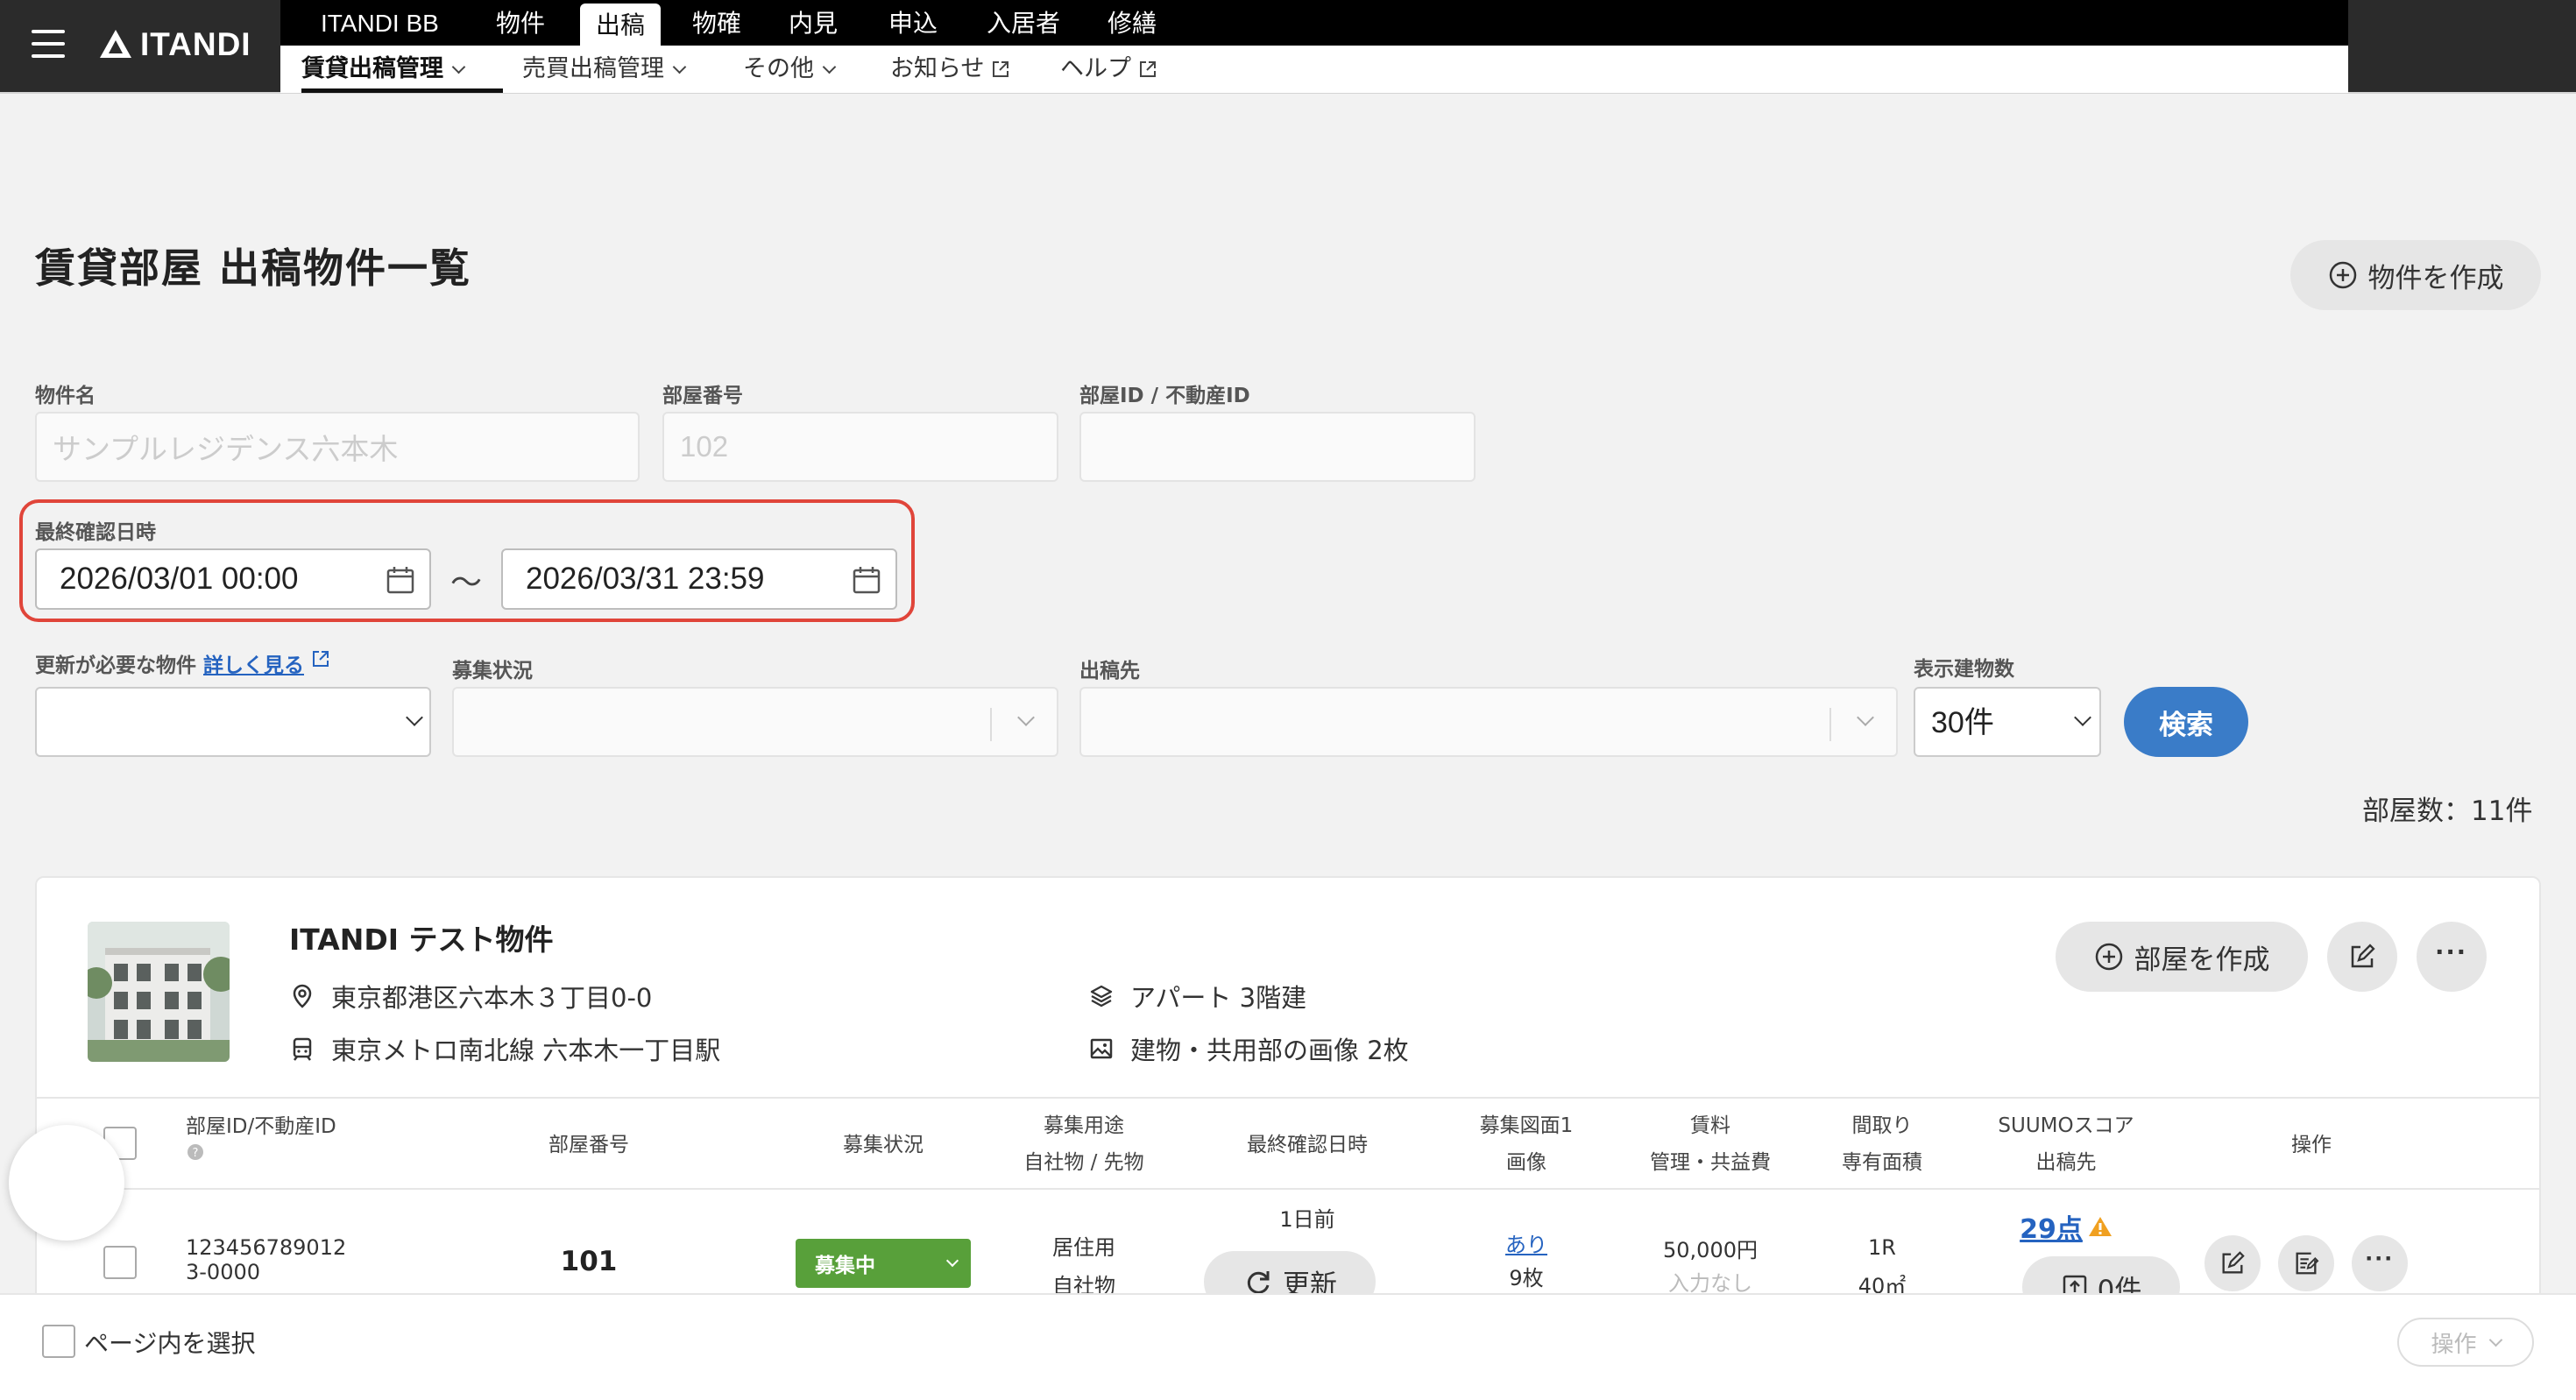 The width and height of the screenshot is (2576, 1400). Describe the element at coordinates (645, 579) in the screenshot. I see `date-to-value: 2026/03/31 23:59` at that location.